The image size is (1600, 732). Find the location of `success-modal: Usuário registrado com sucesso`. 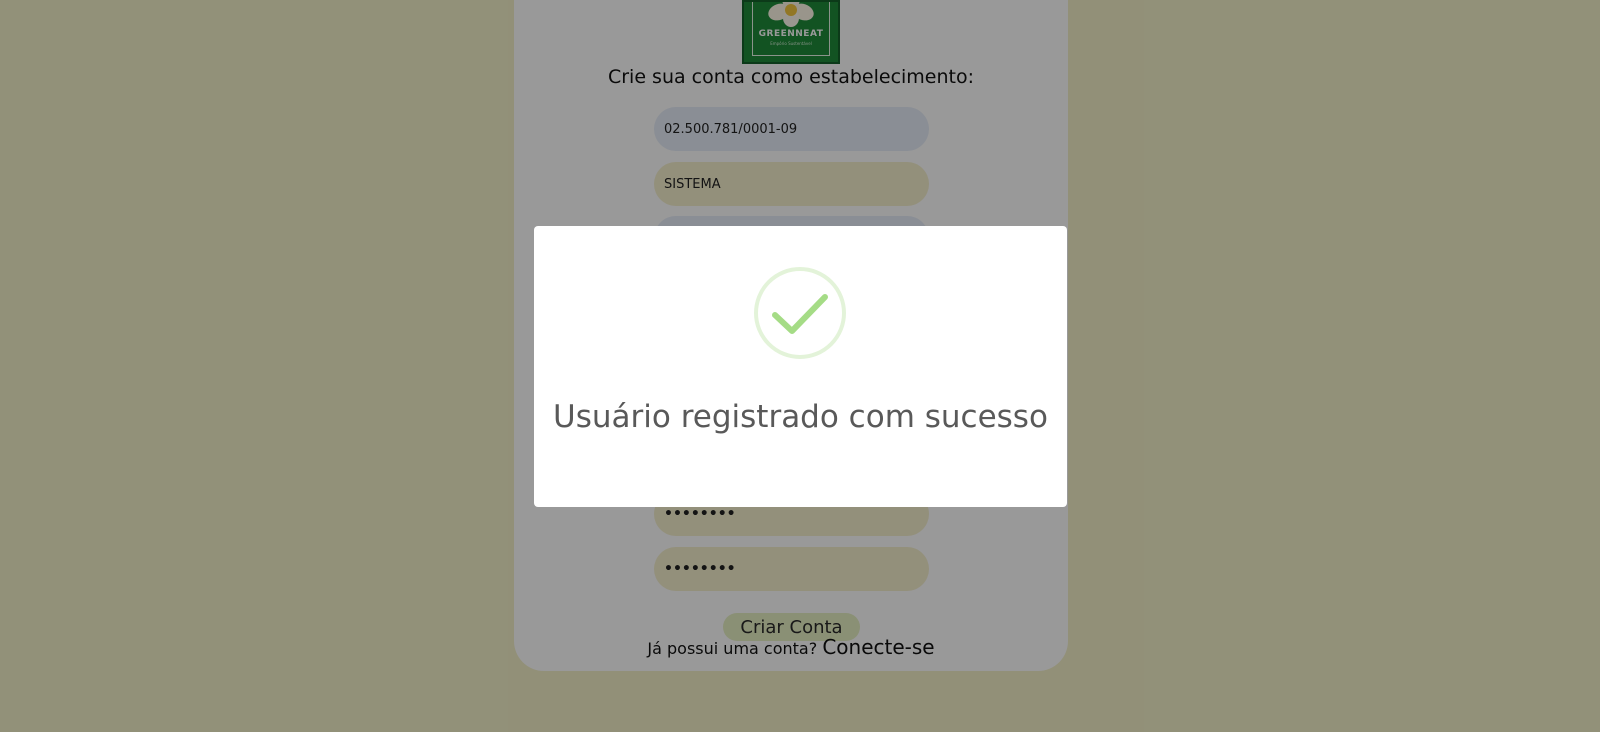

success-modal: Usuário registrado com sucesso is located at coordinates (800, 366).